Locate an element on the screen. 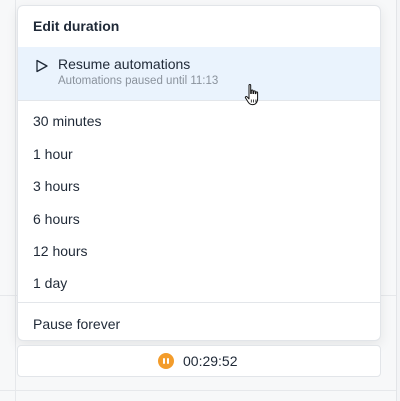  option-1-hour: 1 hour is located at coordinates (53, 154).